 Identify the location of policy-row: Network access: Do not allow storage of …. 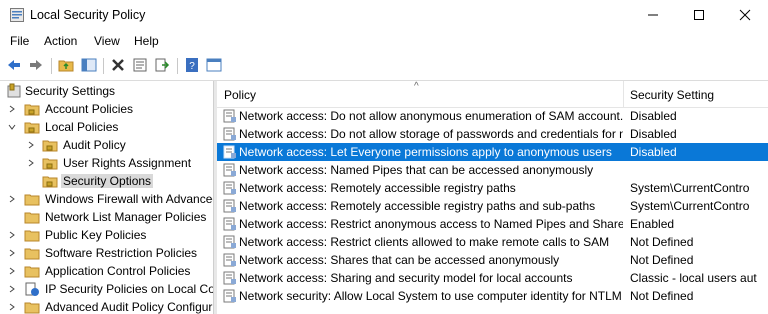
(492, 134).